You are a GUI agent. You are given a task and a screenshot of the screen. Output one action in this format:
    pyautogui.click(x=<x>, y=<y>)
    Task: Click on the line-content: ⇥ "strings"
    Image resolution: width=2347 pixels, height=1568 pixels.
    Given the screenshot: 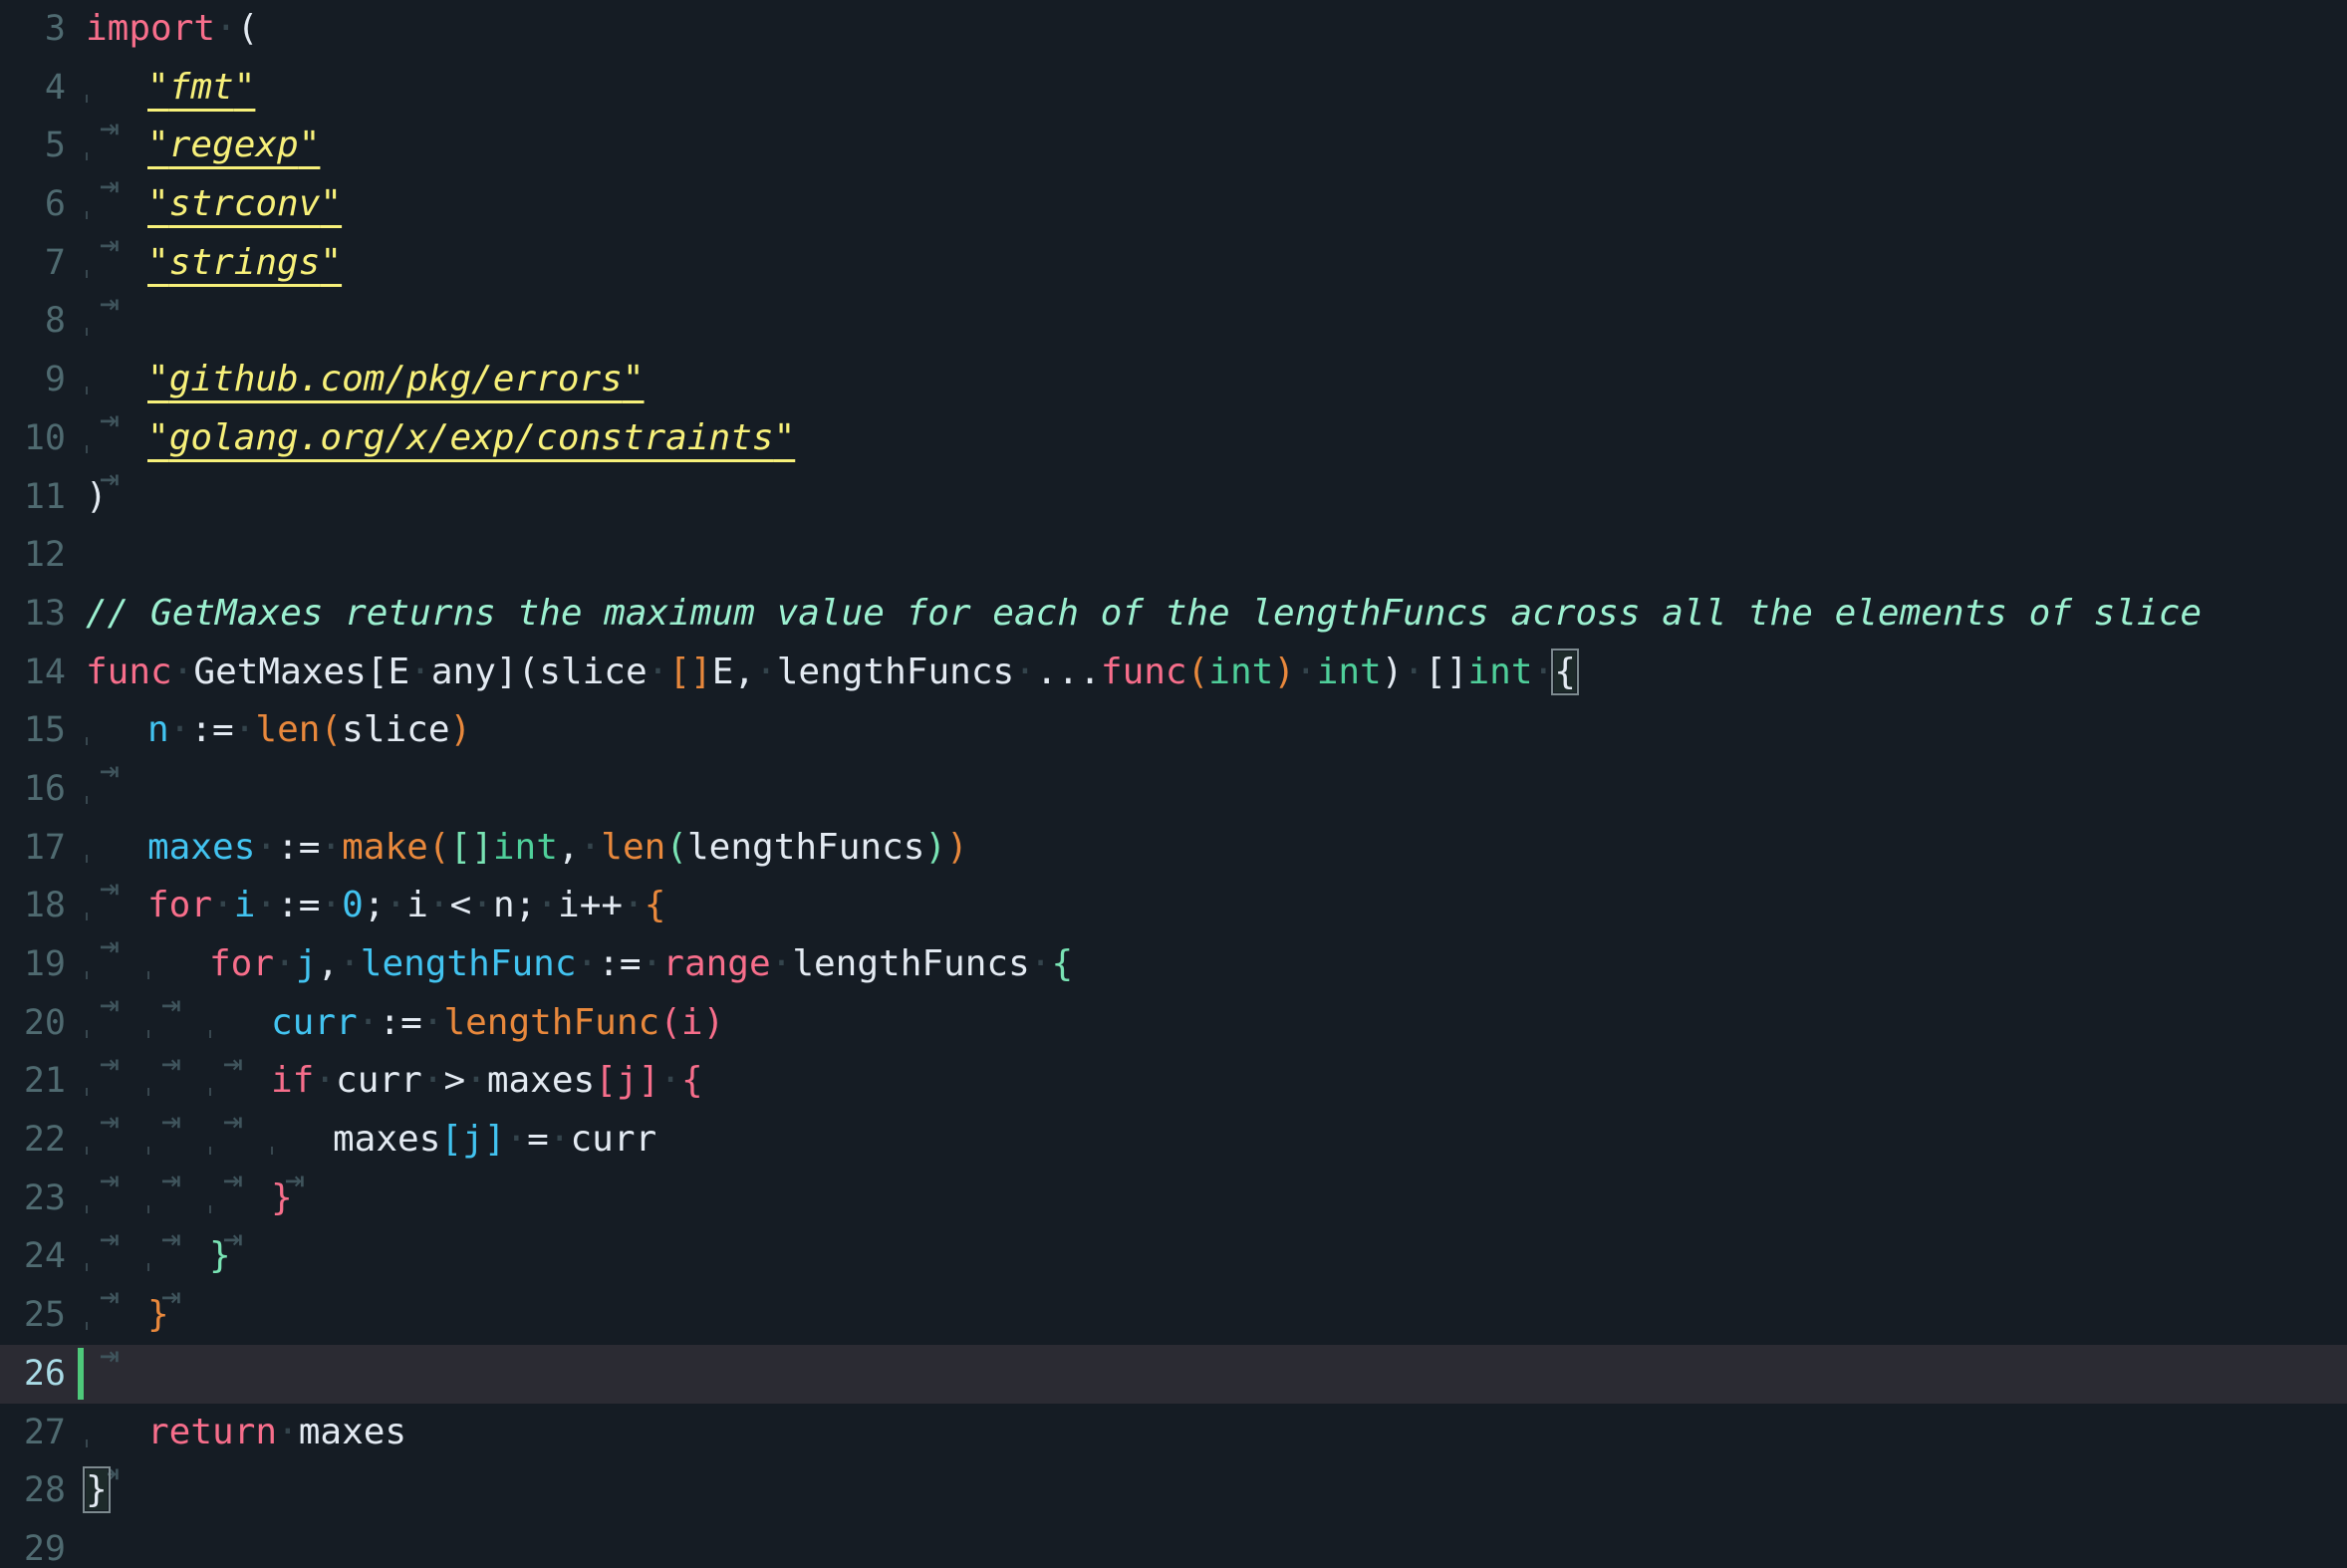 What is the action you would take?
    pyautogui.click(x=1212, y=278)
    